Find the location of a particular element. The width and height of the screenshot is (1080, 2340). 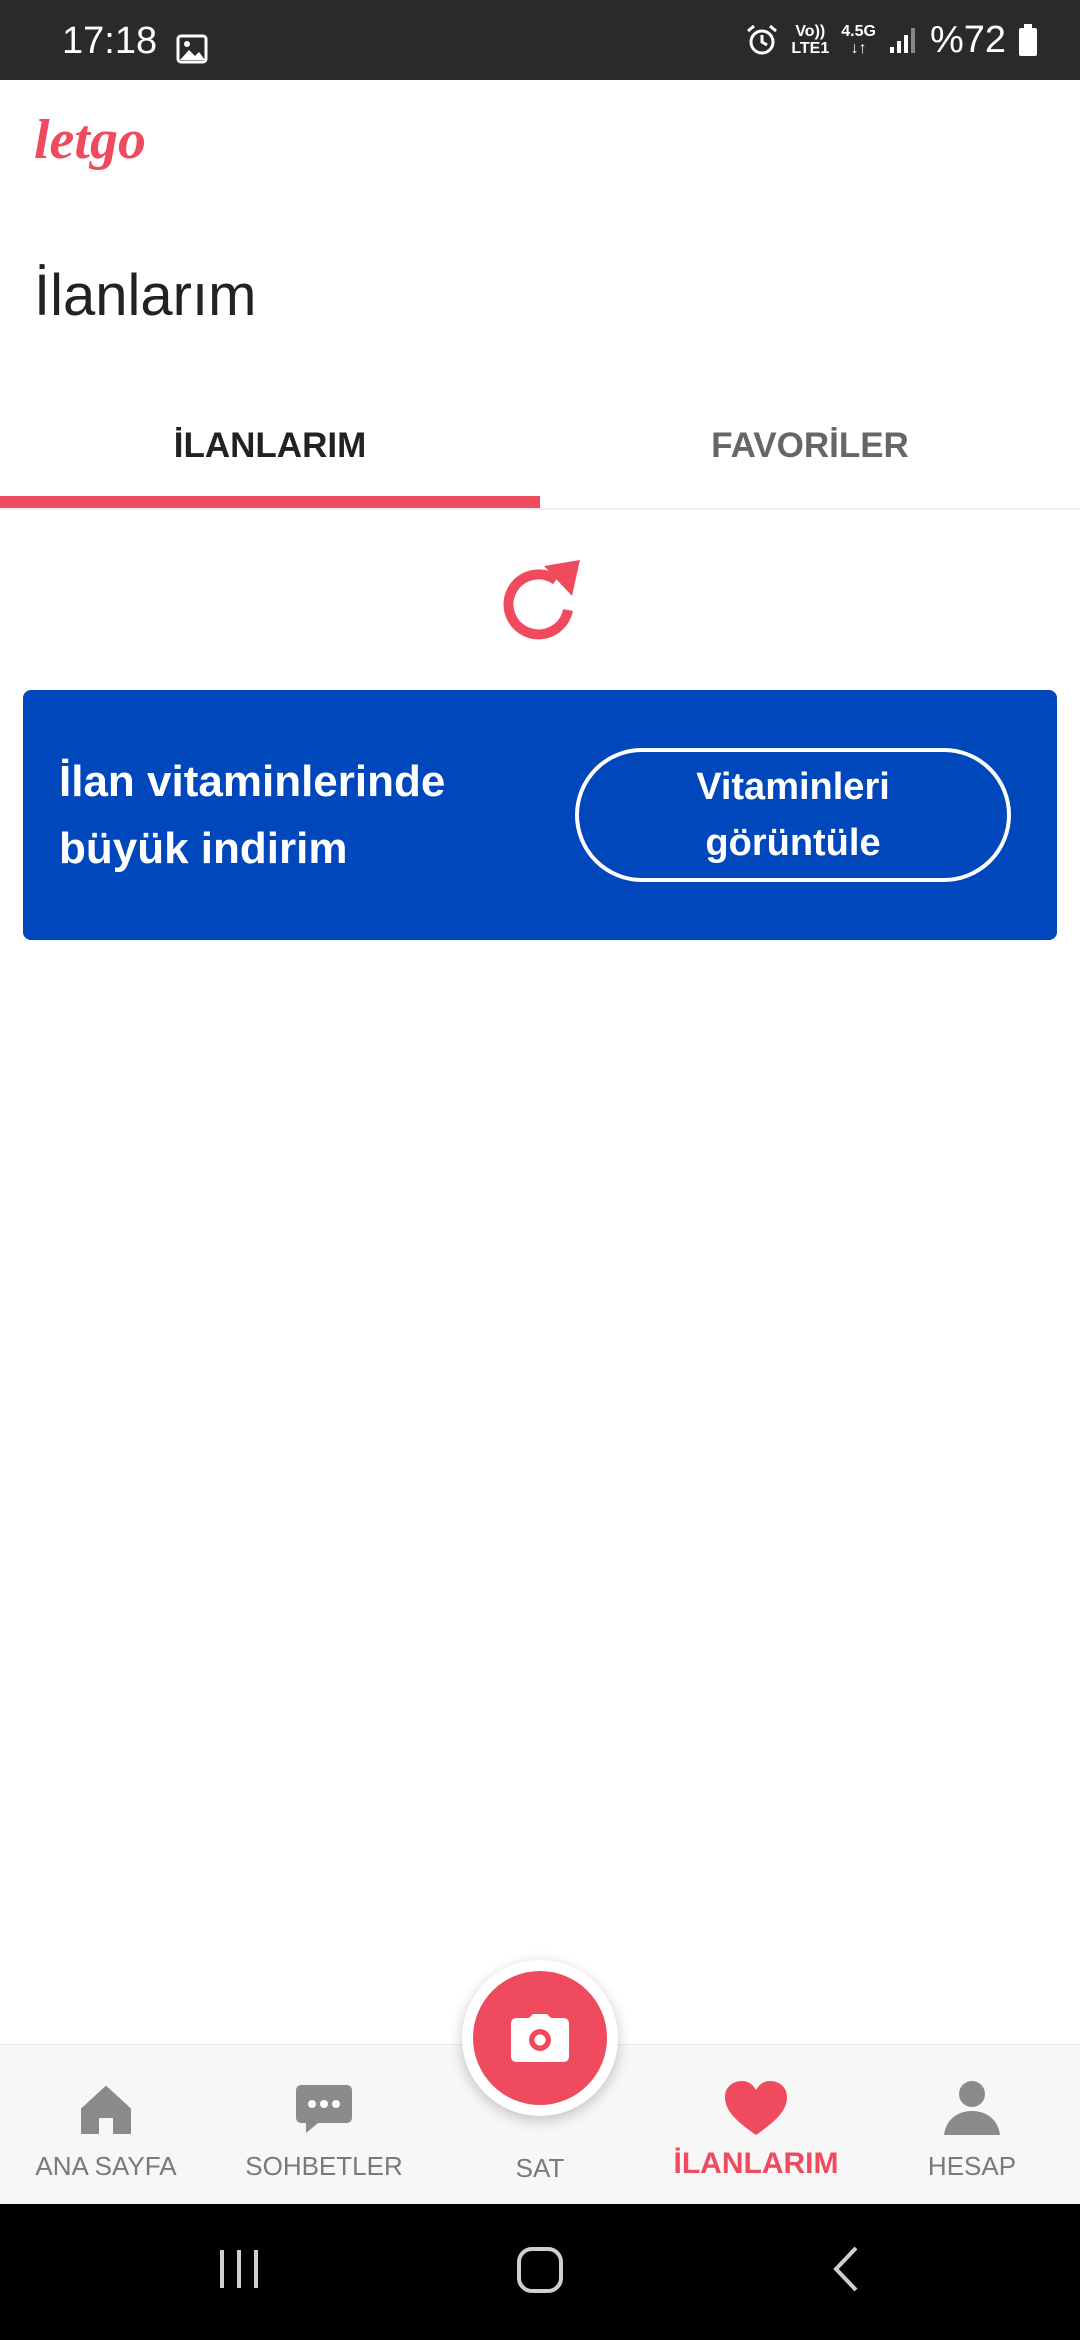

svg-text: letgo is located at coordinates (90, 140).